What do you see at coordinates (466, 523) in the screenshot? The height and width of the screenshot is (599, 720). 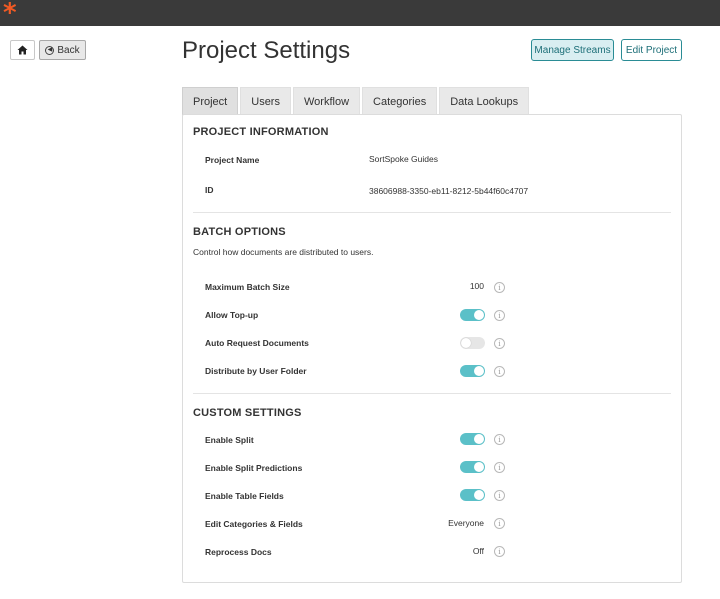 I see `edit-categories-fields-value: Everyone` at bounding box center [466, 523].